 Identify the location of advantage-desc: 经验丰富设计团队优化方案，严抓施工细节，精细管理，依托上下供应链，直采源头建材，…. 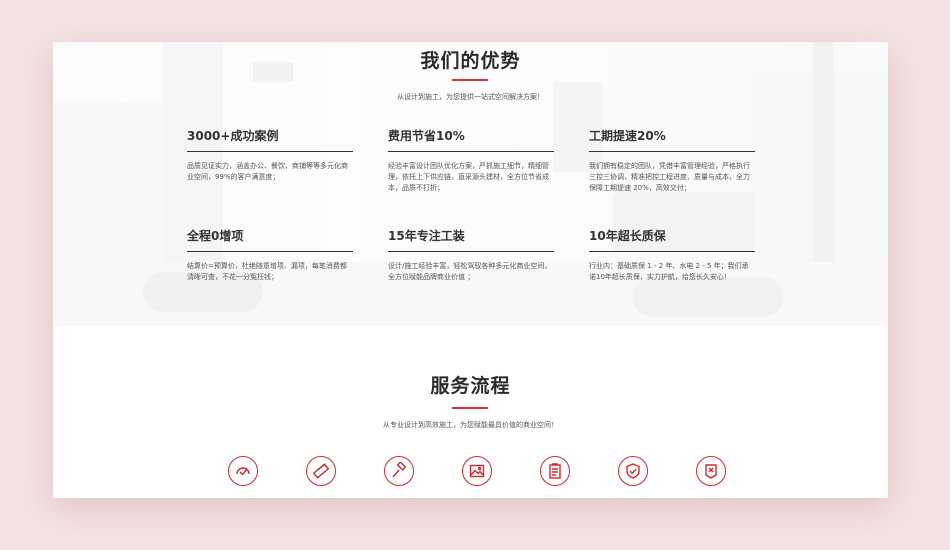
(468, 177).